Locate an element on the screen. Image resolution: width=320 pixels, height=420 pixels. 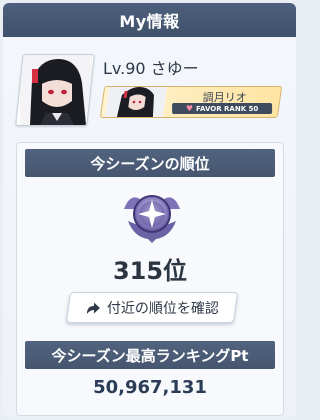
student-portrait-icon is located at coordinates (136, 102).